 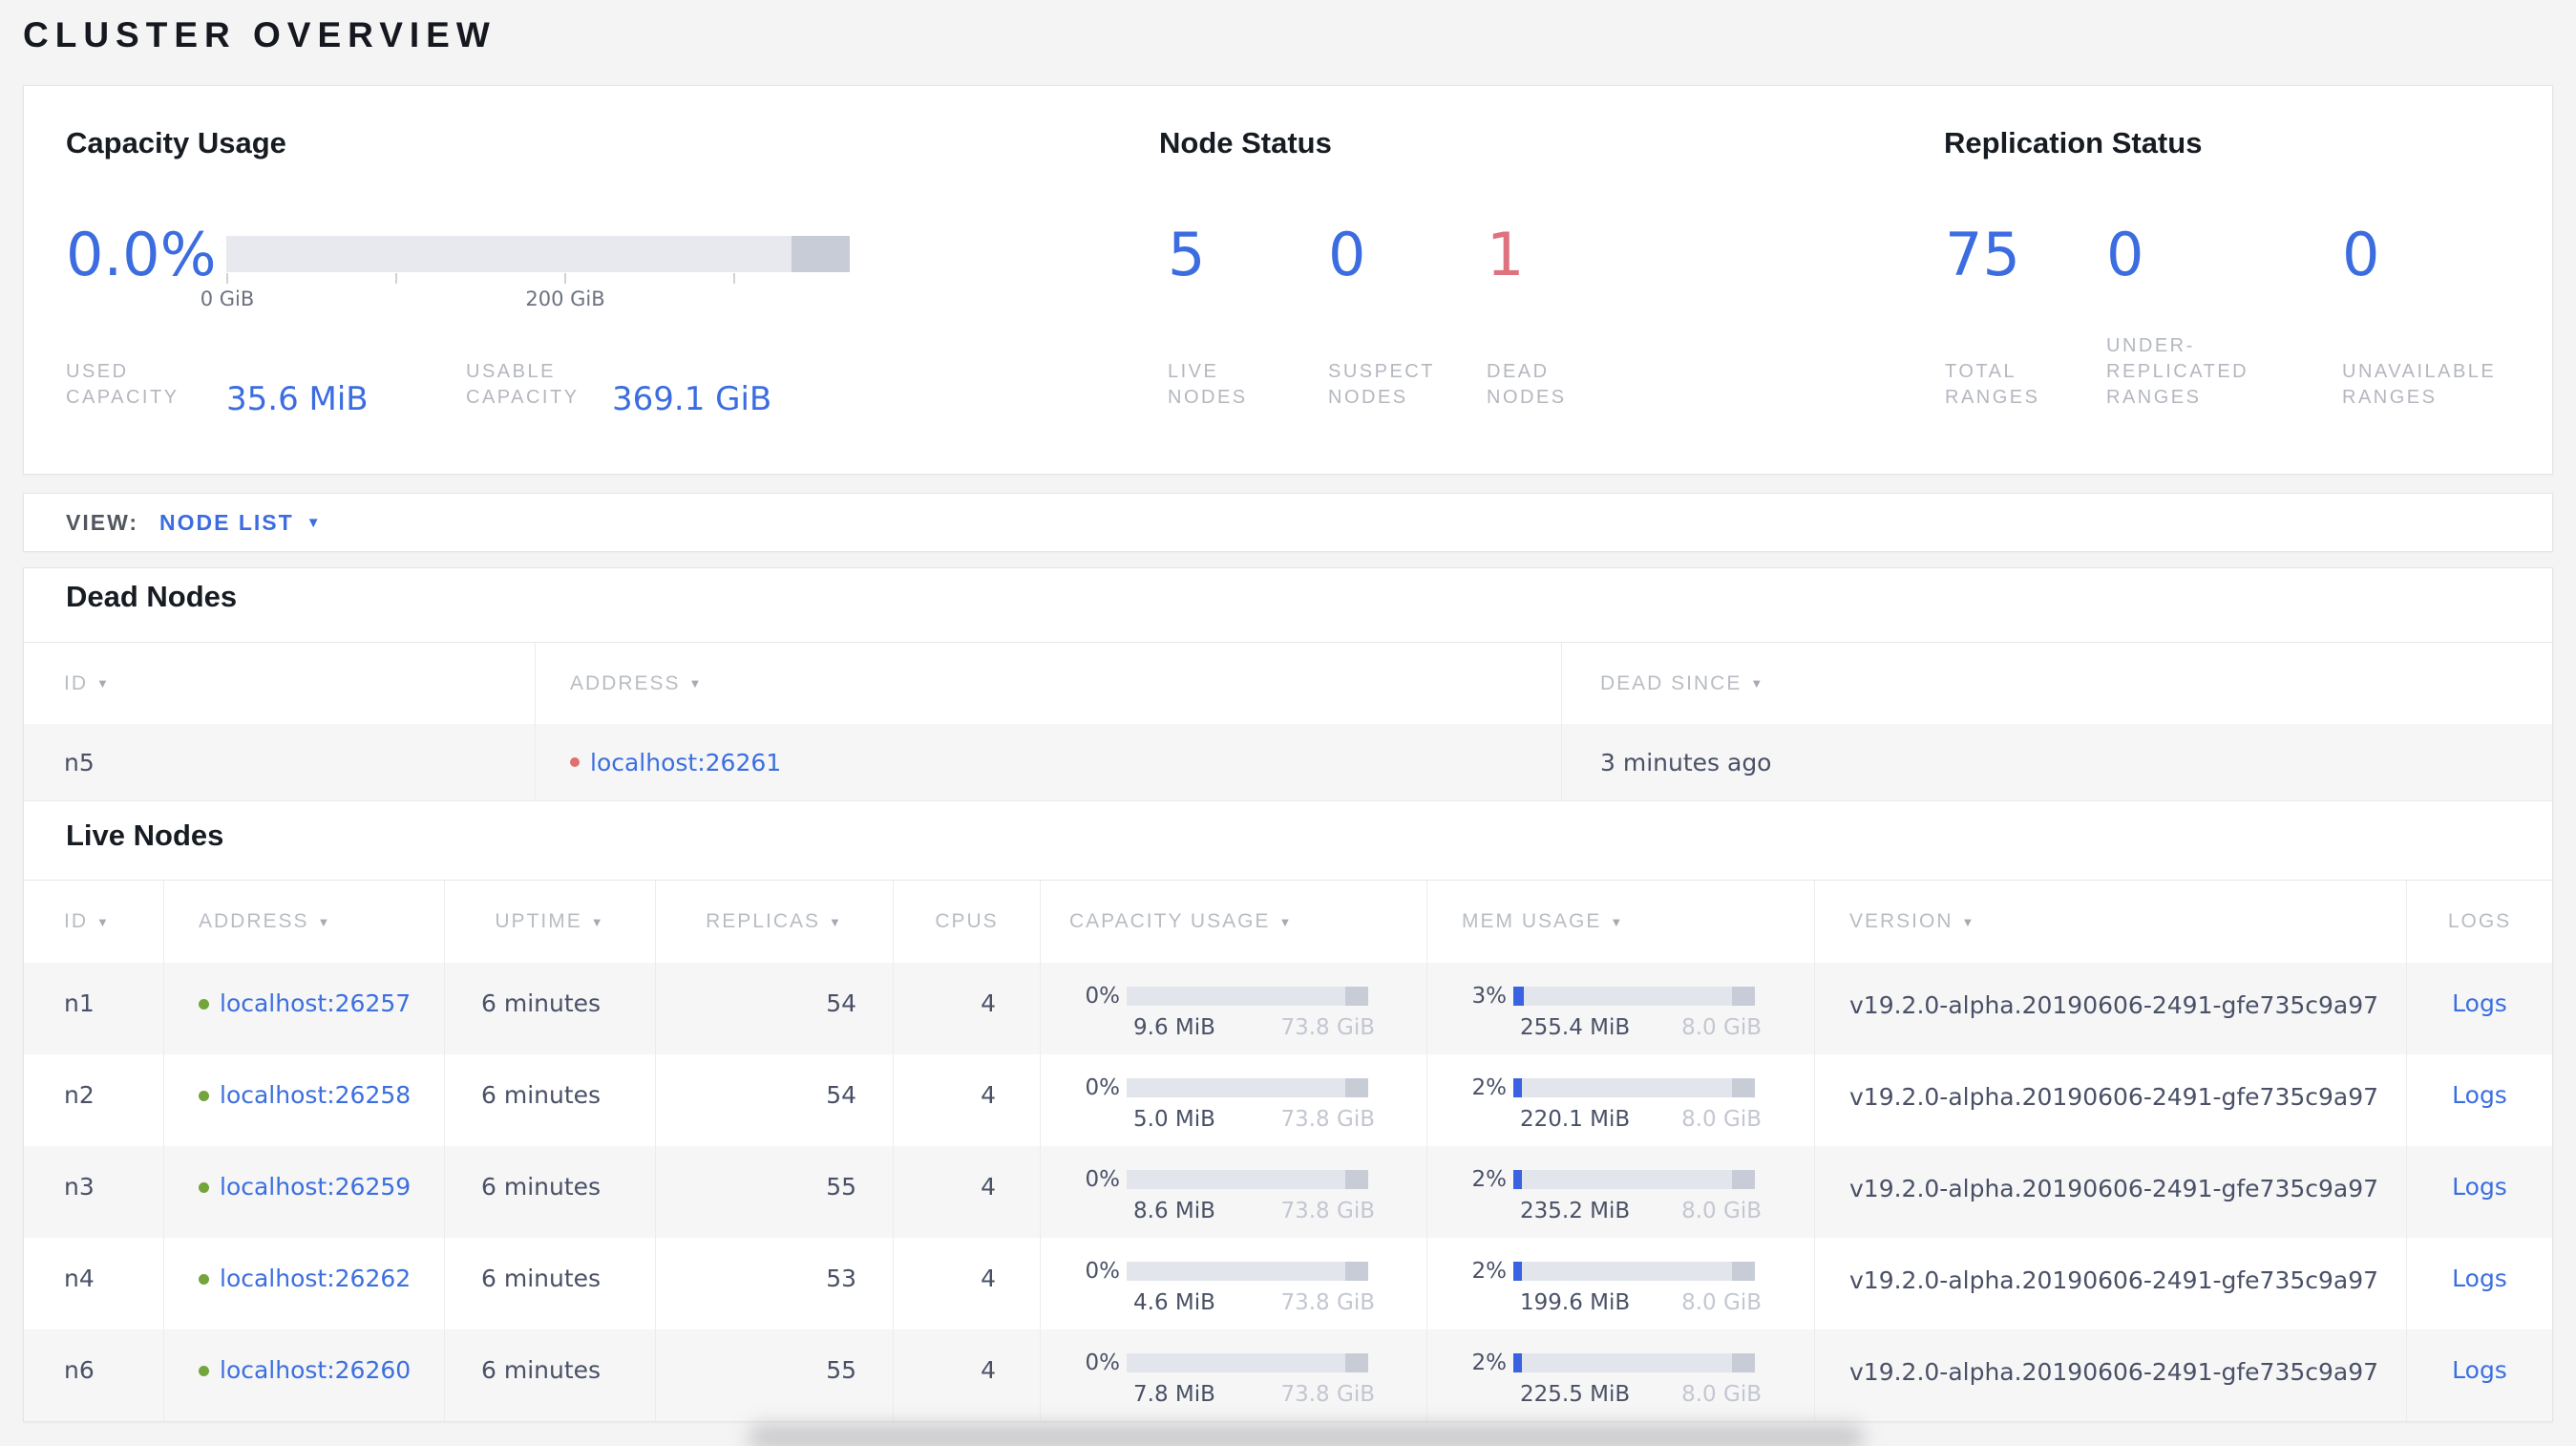 I want to click on mem-bar-other-segment, so click(x=1743, y=1271).